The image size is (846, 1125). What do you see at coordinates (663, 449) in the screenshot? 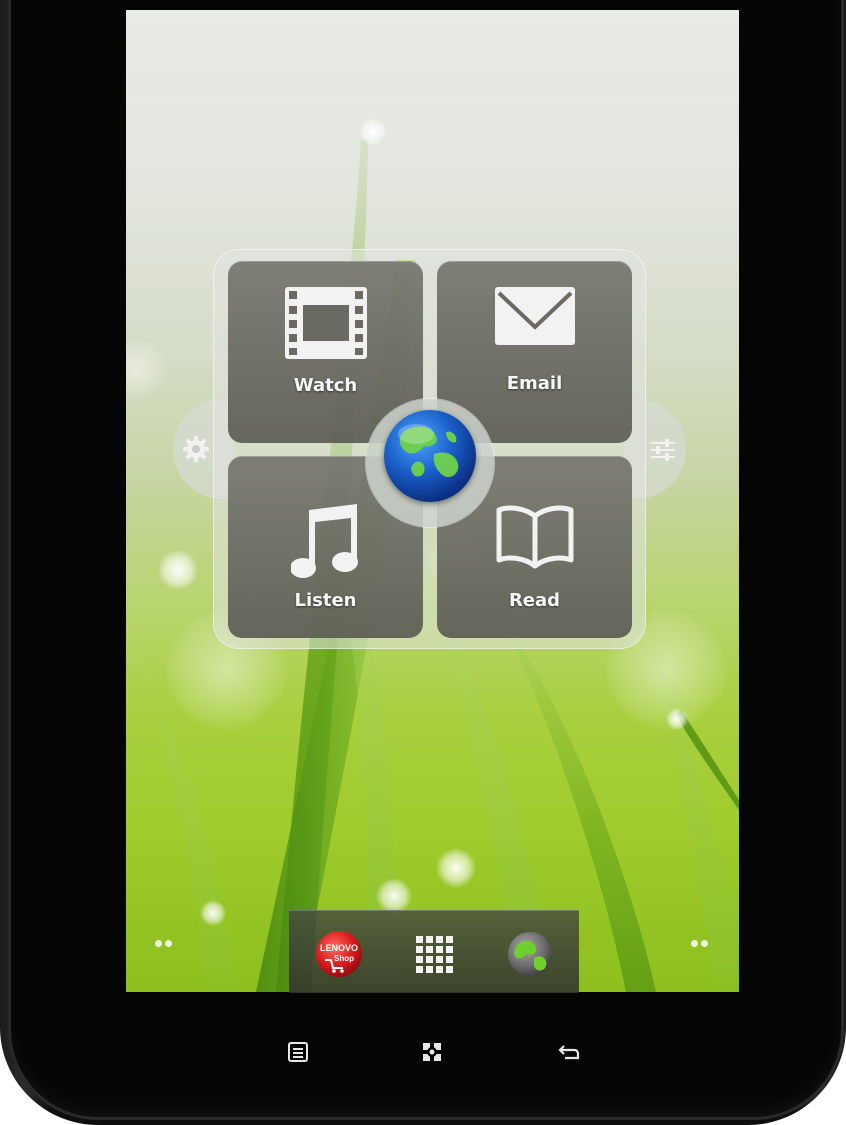
I see `sliders-icon` at bounding box center [663, 449].